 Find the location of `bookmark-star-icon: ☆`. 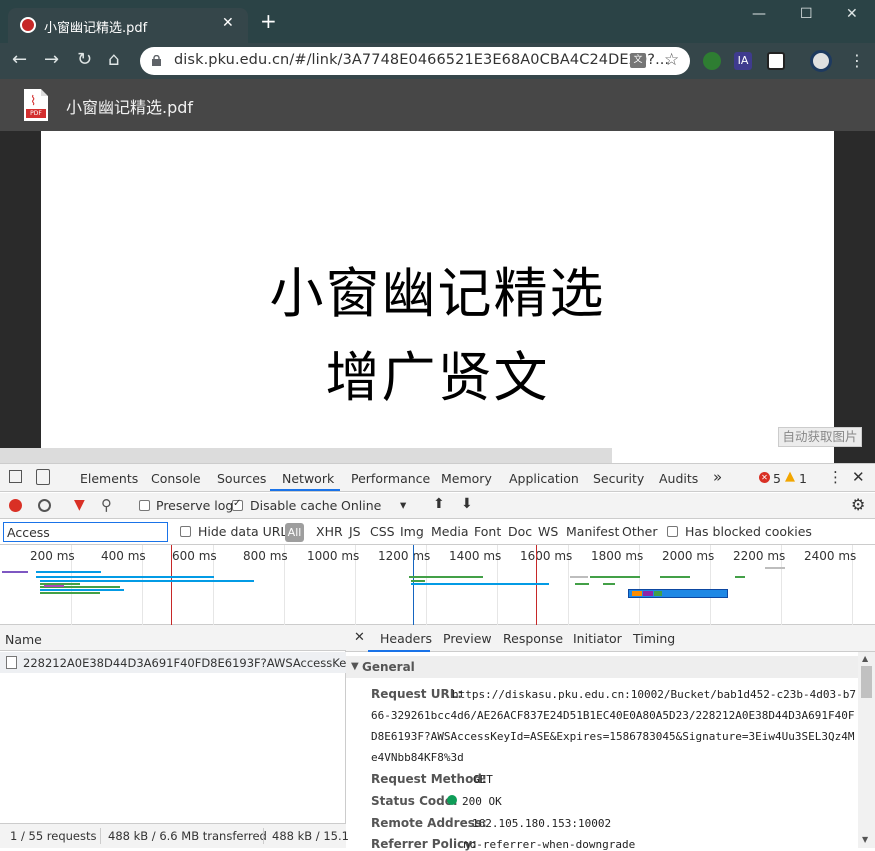

bookmark-star-icon: ☆ is located at coordinates (671, 60).